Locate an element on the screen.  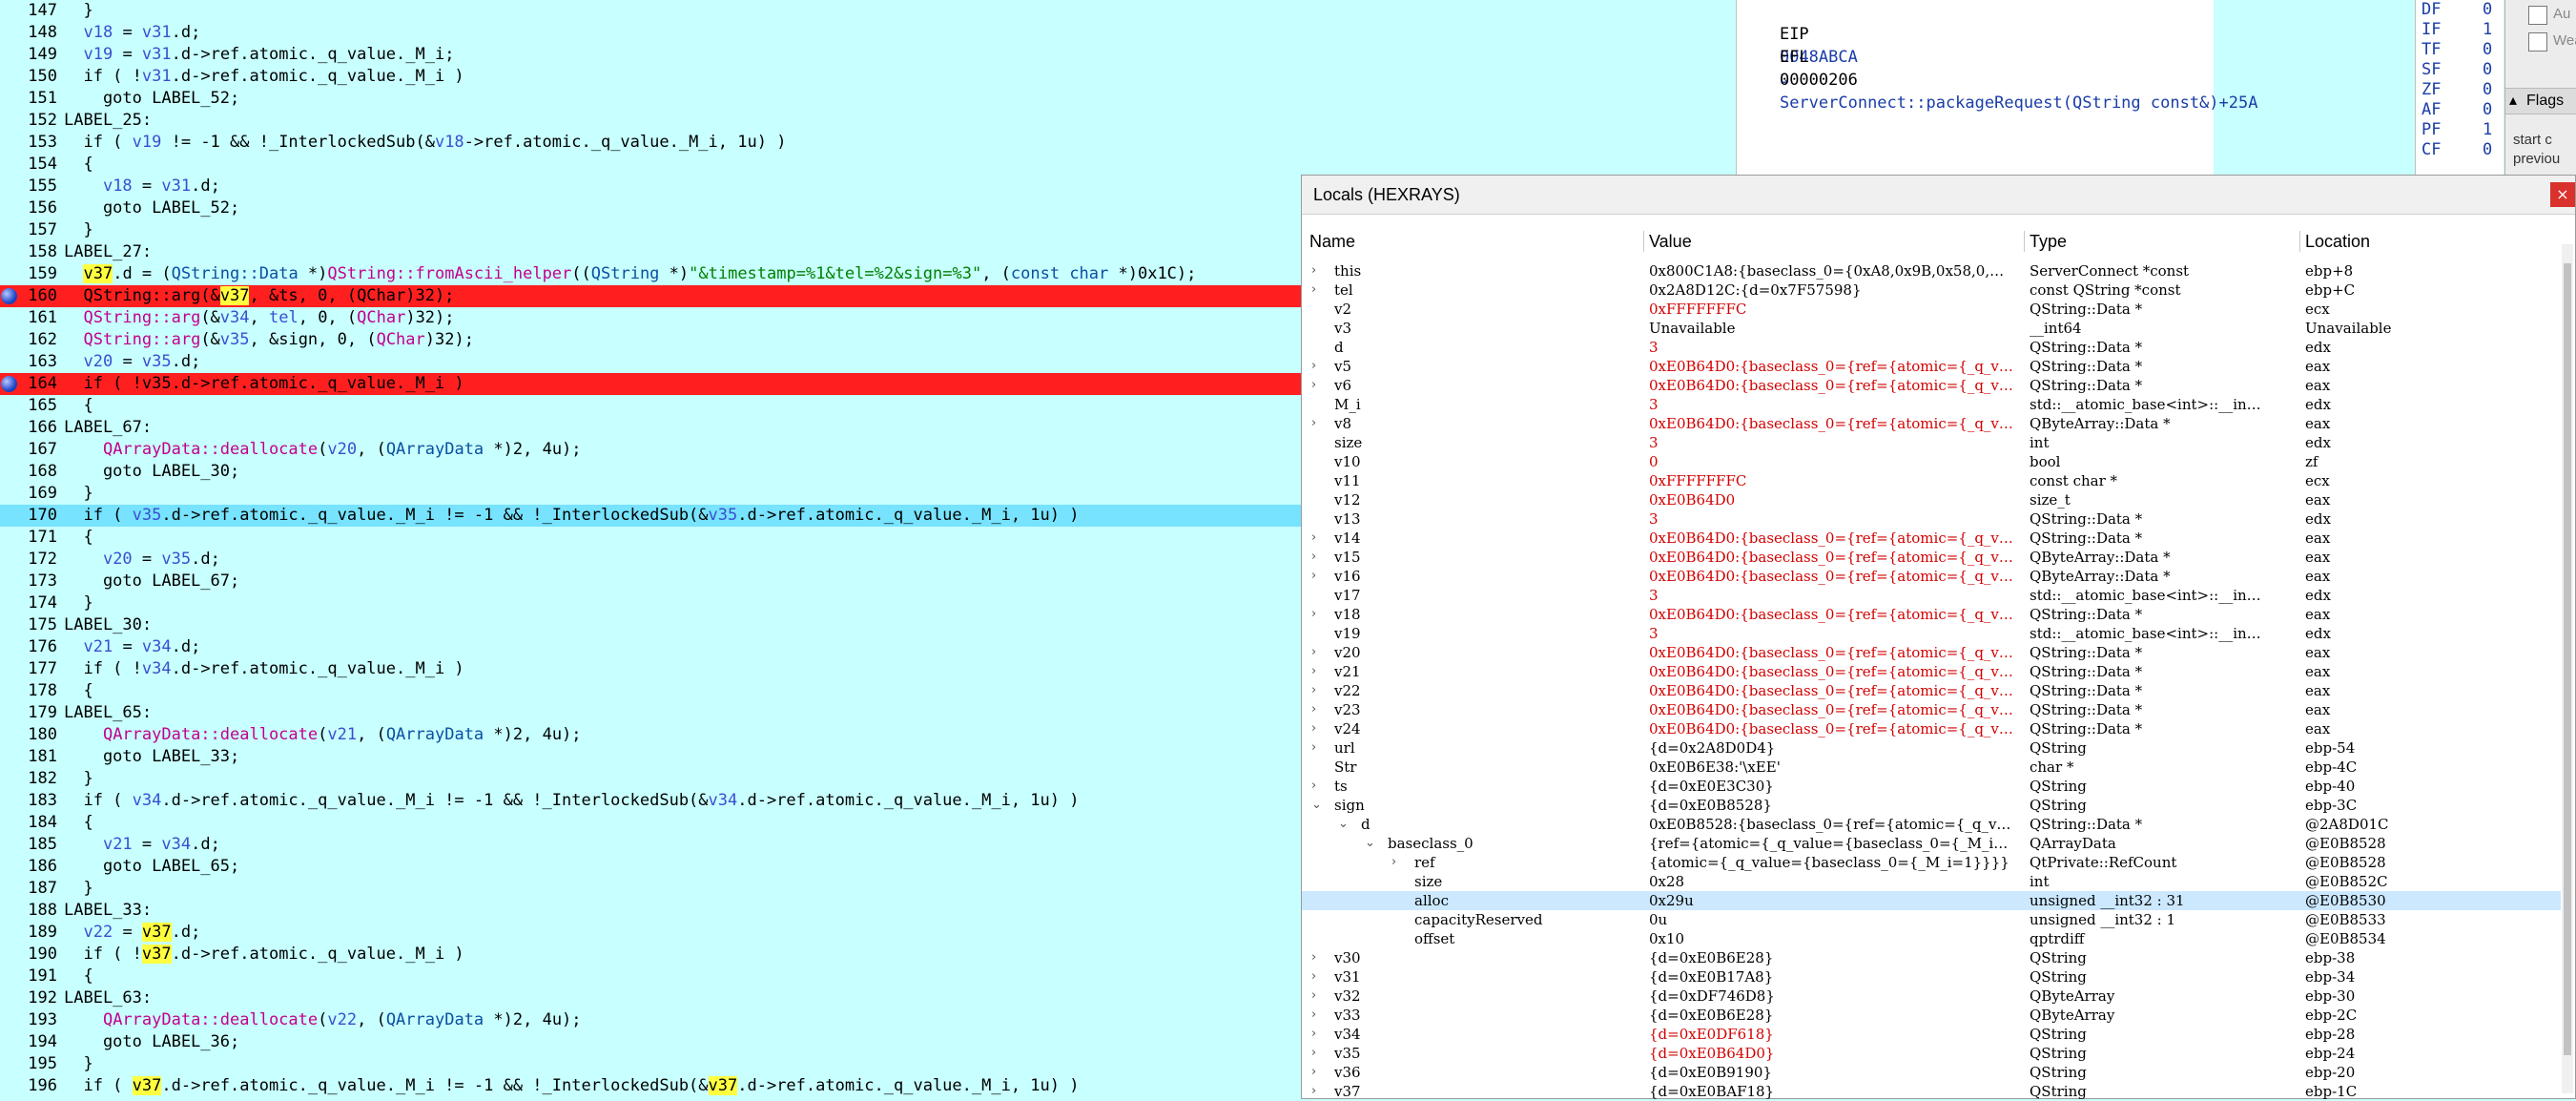
code-line: 157 } is located at coordinates (651, 230).